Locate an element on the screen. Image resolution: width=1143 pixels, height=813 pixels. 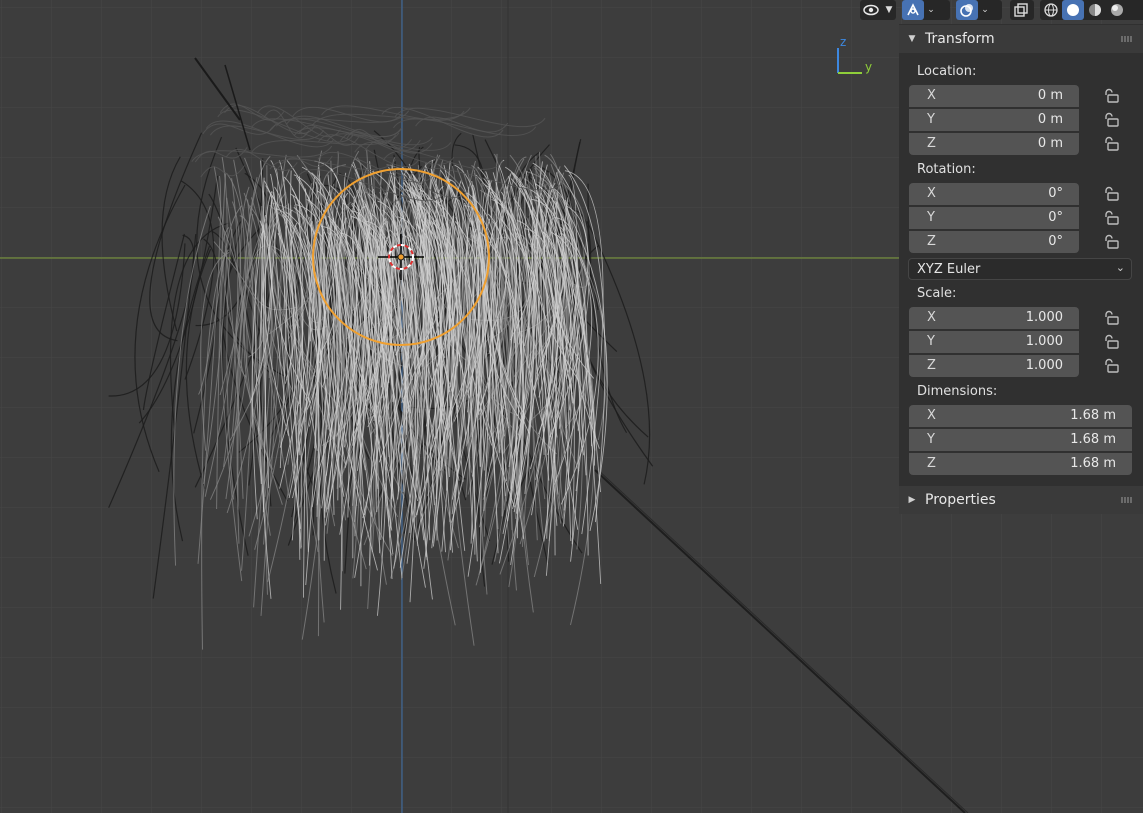
scale-label: Scale: is located at coordinates (937, 293).